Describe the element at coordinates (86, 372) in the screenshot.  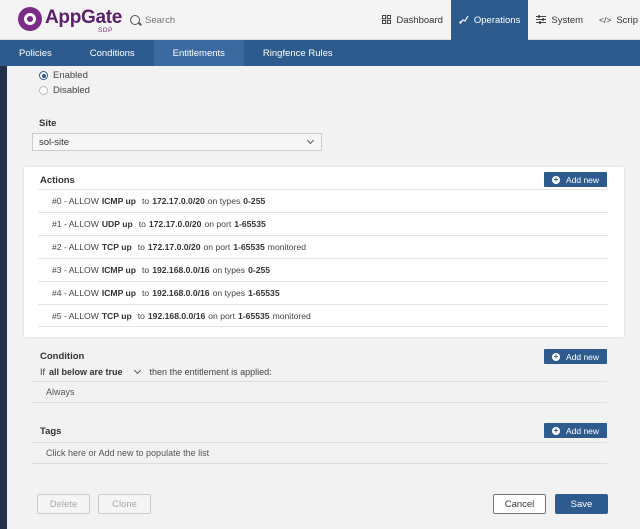
I see `condition-mode-select: all below are true` at that location.